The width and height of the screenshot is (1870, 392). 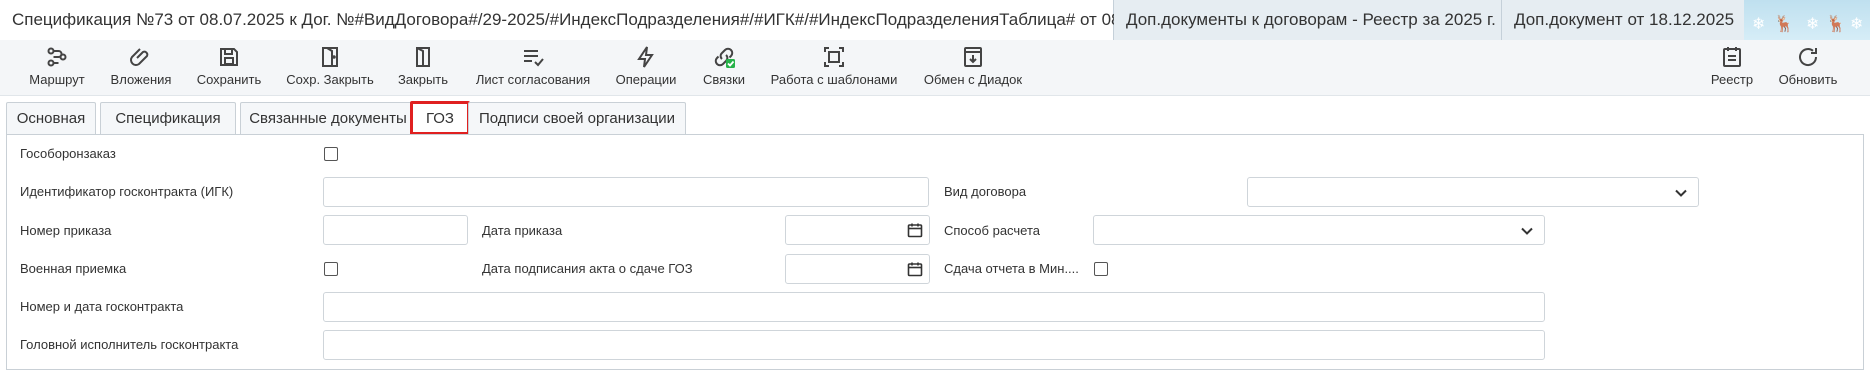 What do you see at coordinates (423, 79) in the screenshot?
I see `close-document-label: Закрыть` at bounding box center [423, 79].